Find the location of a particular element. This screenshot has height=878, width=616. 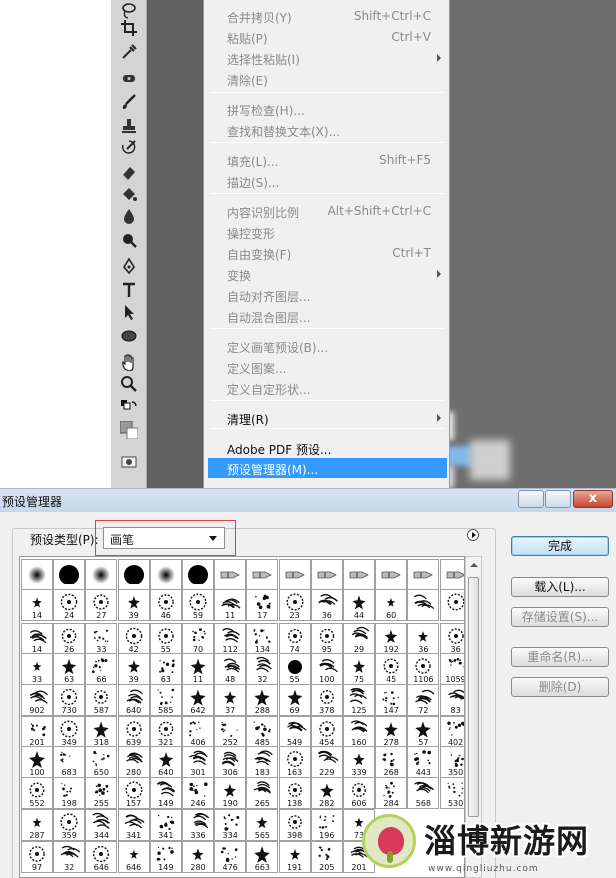

brush-preset-tile: 59 is located at coordinates (198, 605).